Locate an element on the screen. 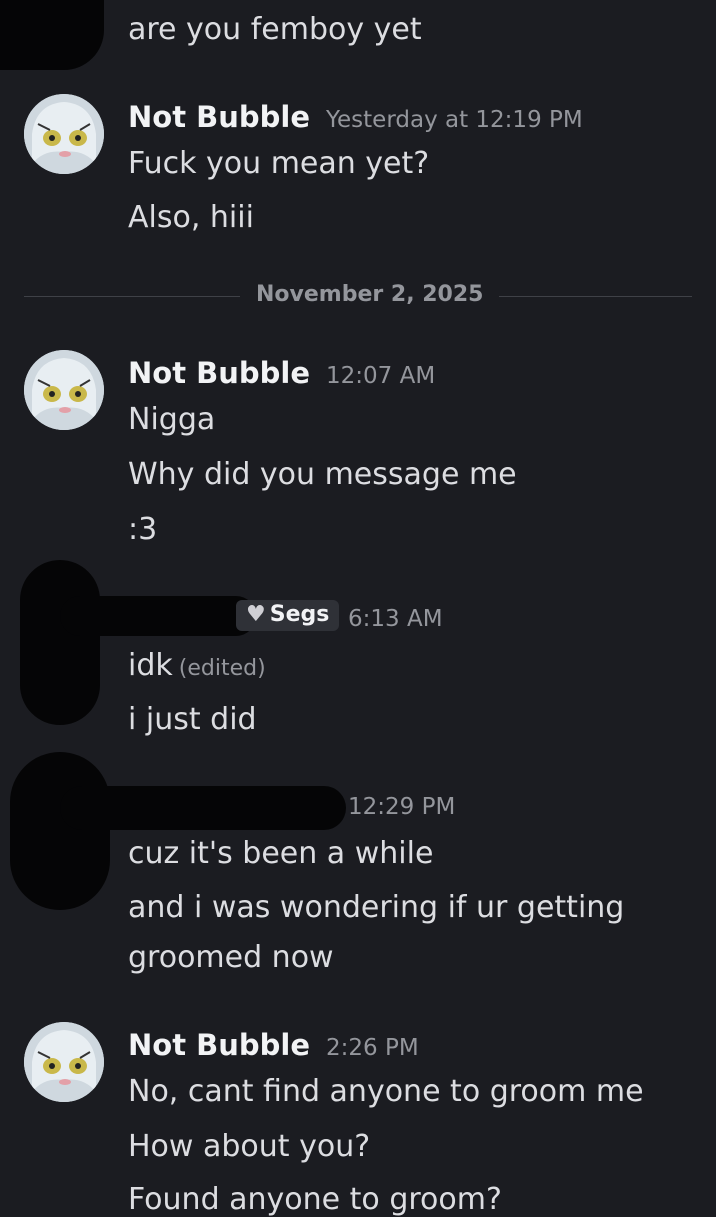  heart-icon: ♥ is located at coordinates (256, 614).